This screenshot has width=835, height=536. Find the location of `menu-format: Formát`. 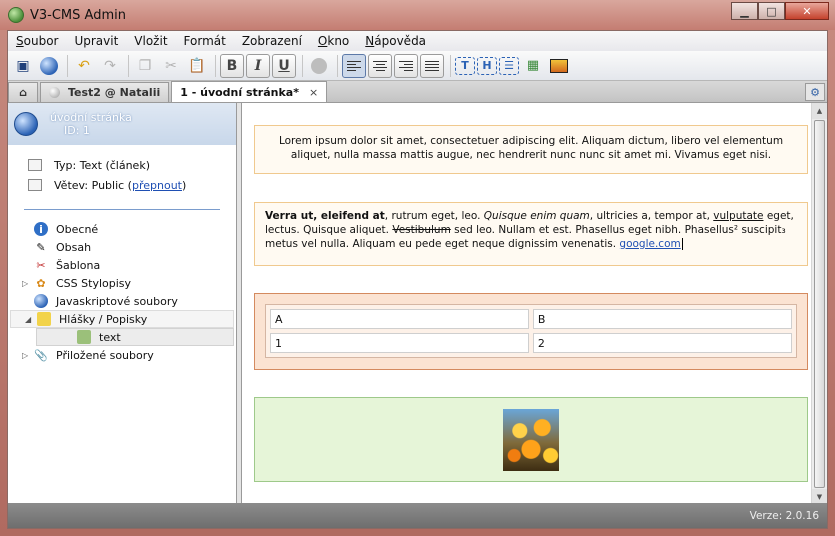

menu-format: Formát is located at coordinates (205, 41).